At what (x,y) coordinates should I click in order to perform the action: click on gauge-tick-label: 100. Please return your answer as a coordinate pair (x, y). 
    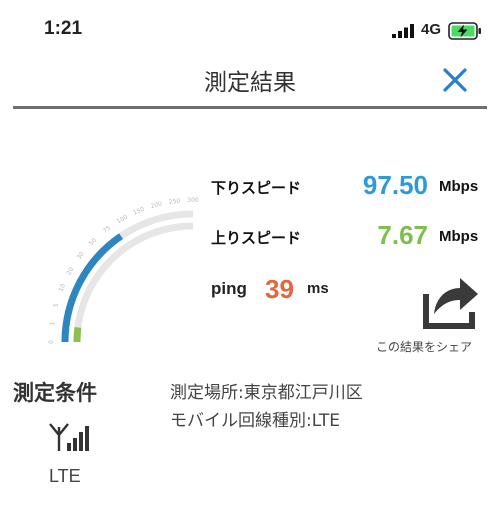
    Looking at the image, I should click on (123, 219).